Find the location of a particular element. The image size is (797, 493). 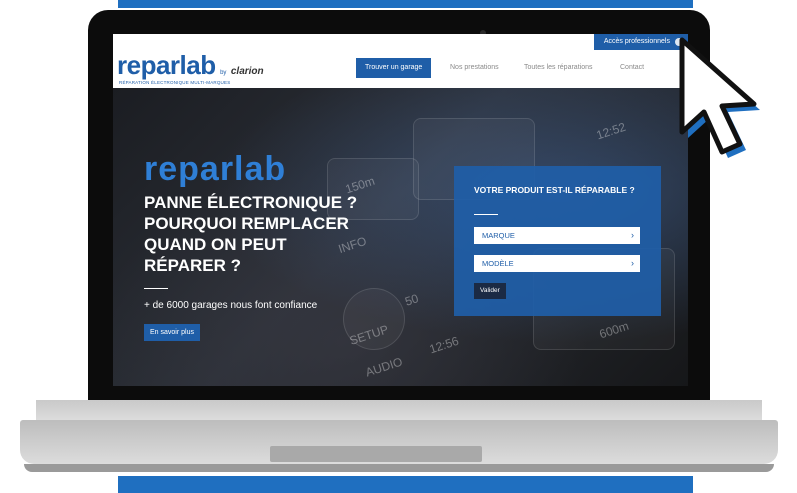

logo-by: by is located at coordinates (223, 73).